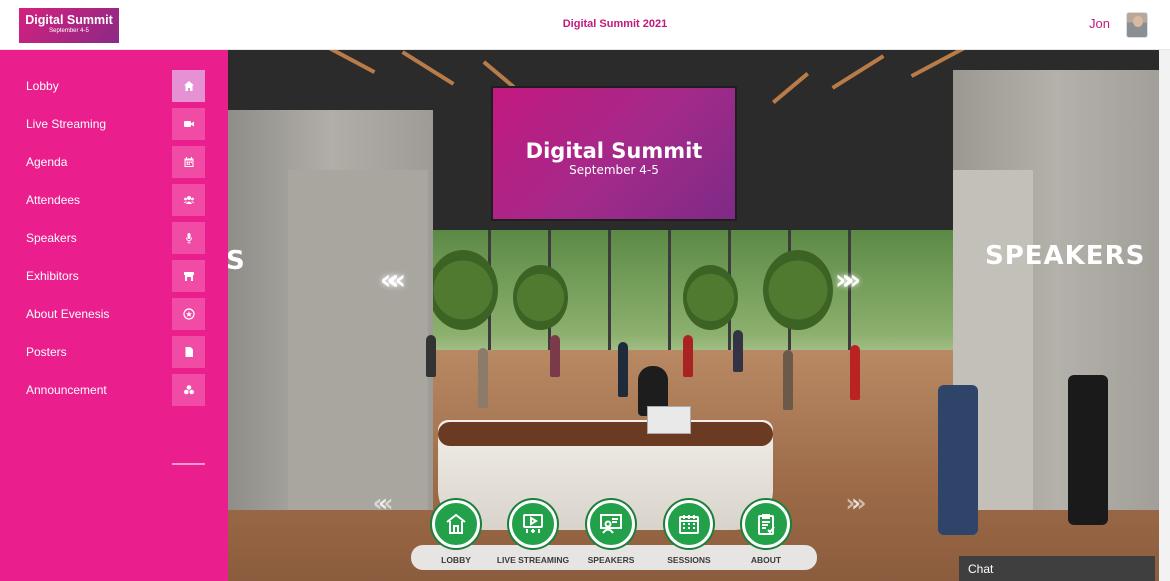  Describe the element at coordinates (114, 353) in the screenshot. I see `sidebar-item-posters: Posters` at that location.